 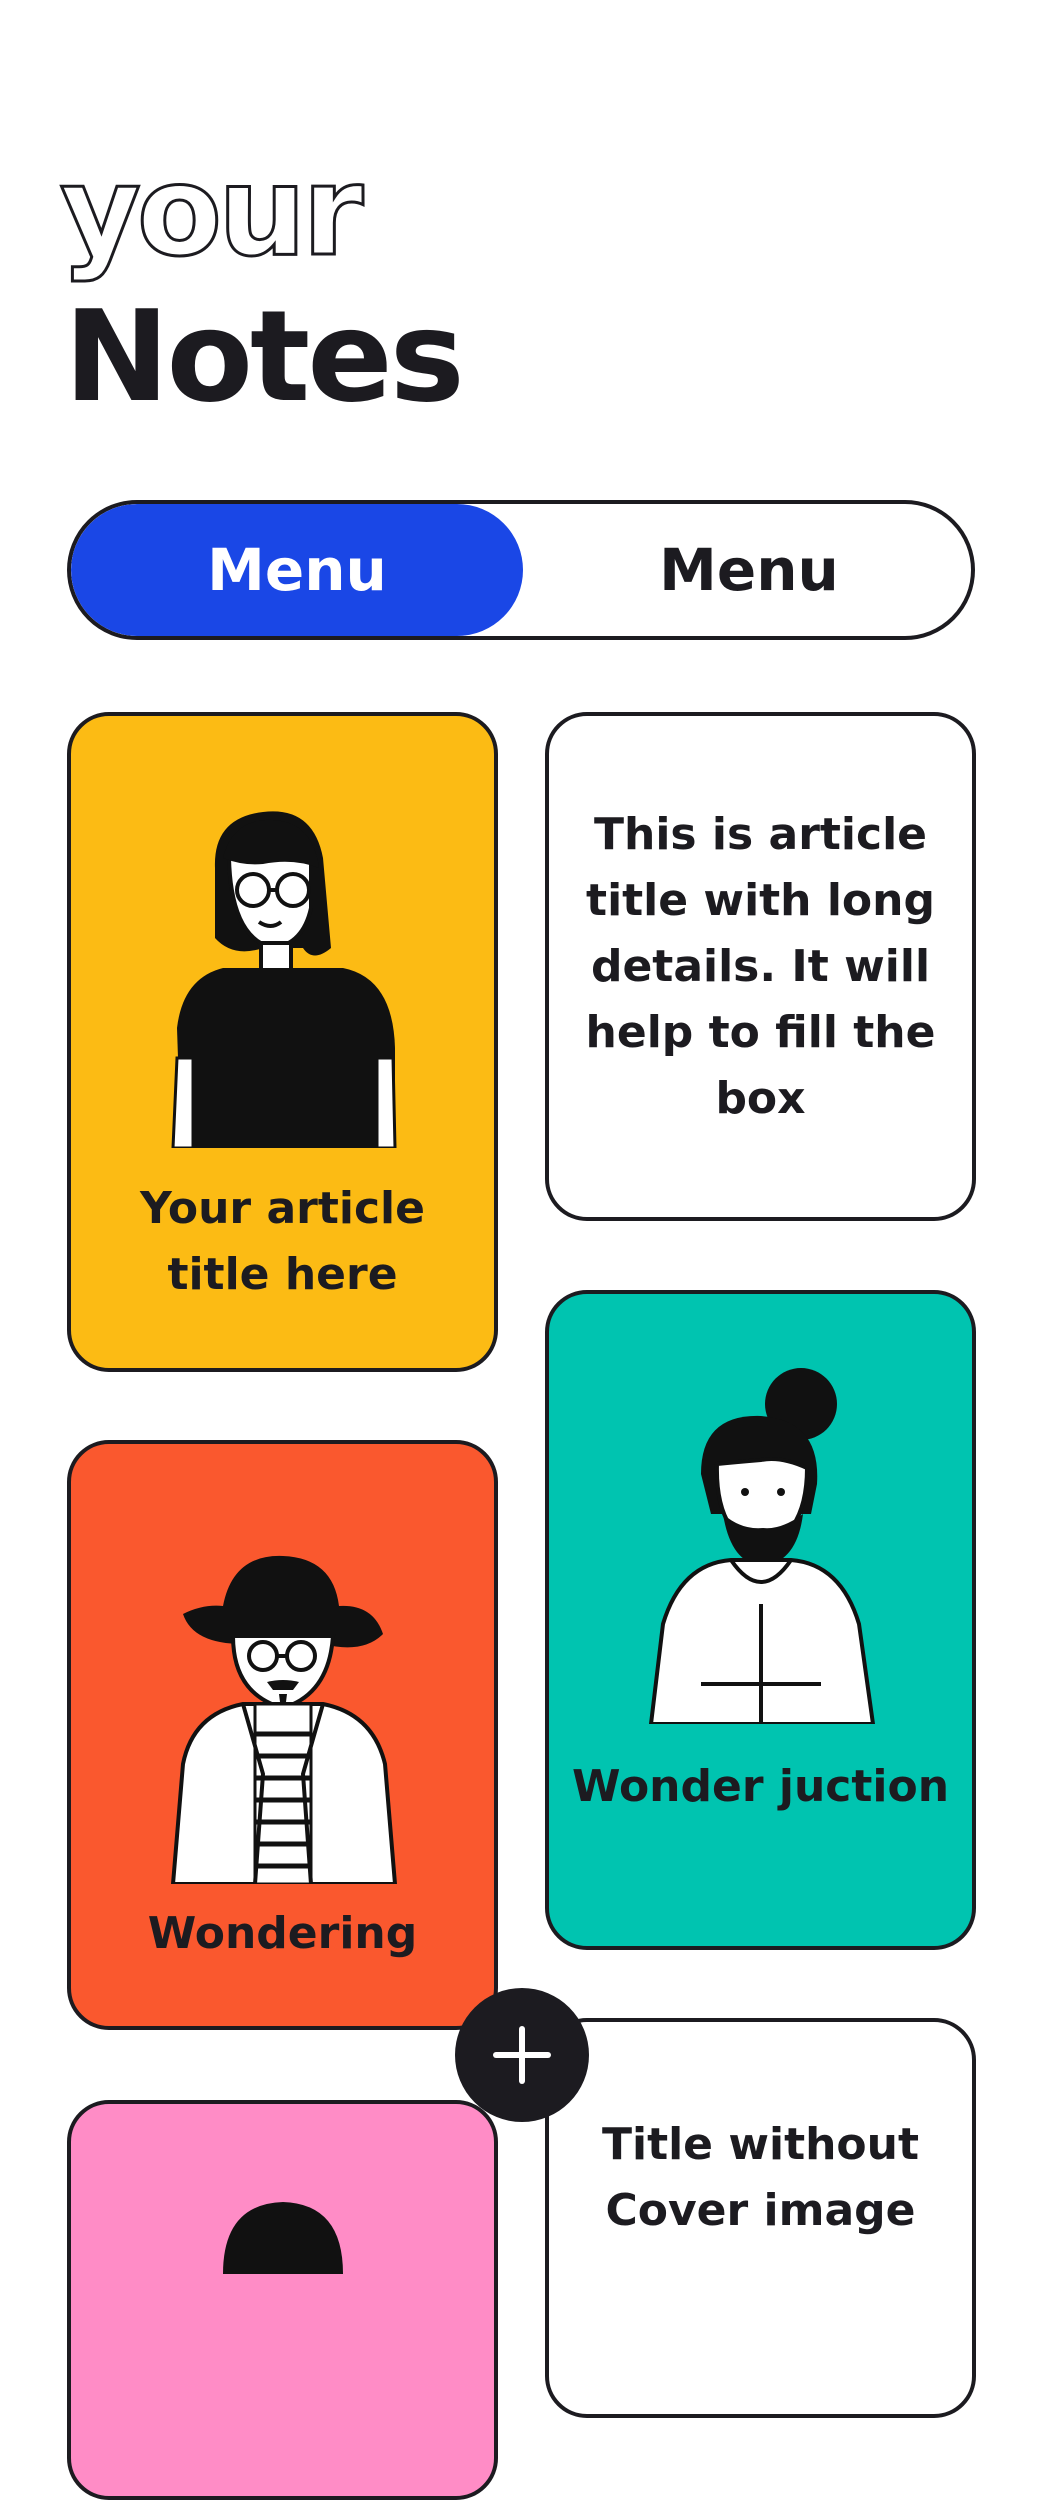 I want to click on card-title: Wondering, so click(x=282, y=1933).